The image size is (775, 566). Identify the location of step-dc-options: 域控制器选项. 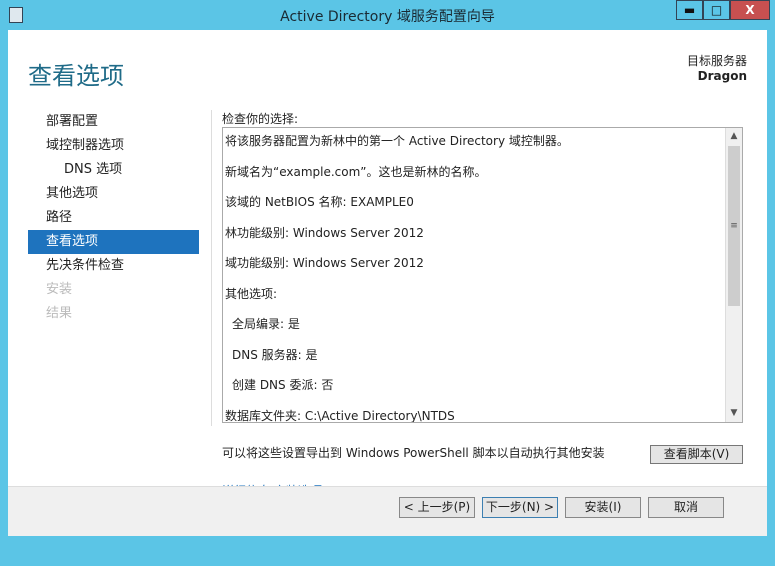
(113, 146).